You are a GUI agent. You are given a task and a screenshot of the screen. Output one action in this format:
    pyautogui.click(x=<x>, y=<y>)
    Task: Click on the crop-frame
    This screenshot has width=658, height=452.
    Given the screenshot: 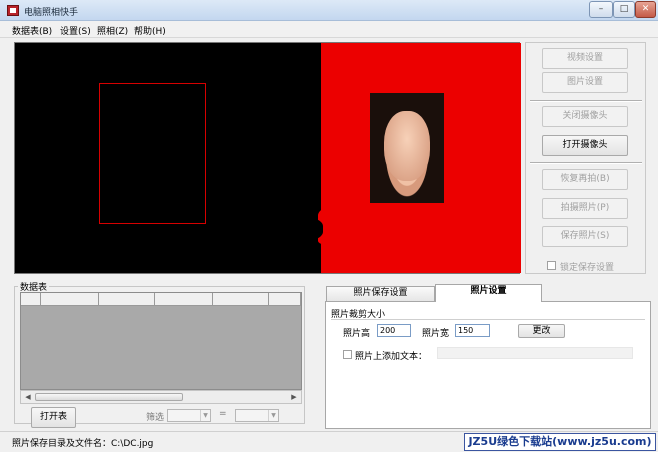 What is the action you would take?
    pyautogui.click(x=152, y=153)
    